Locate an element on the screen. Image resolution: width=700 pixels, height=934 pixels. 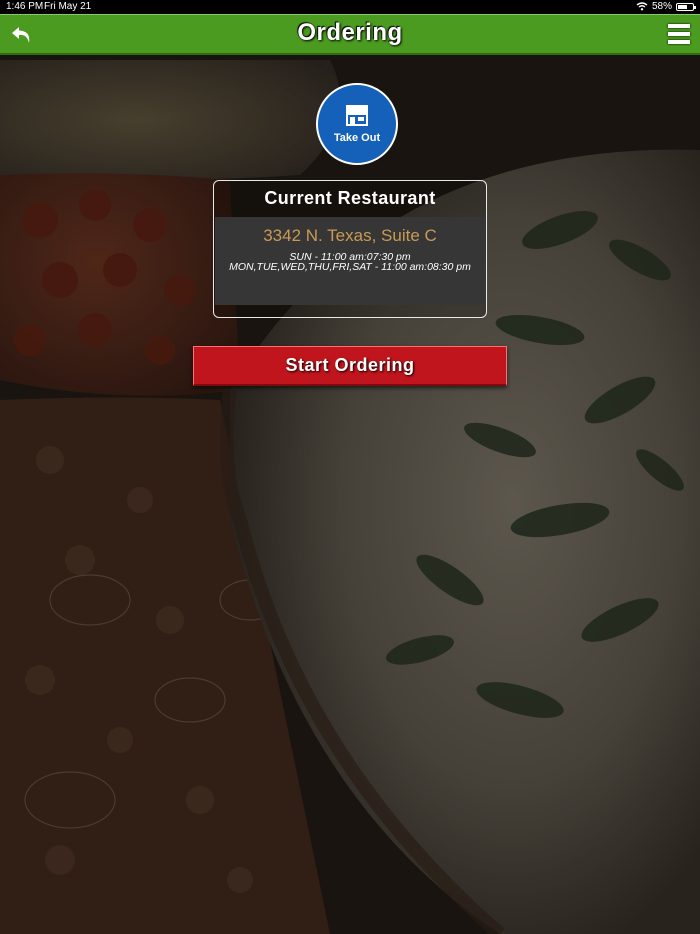
status-bar: 1:46 PM Fri May 21 58% is located at coordinates (350, 7).